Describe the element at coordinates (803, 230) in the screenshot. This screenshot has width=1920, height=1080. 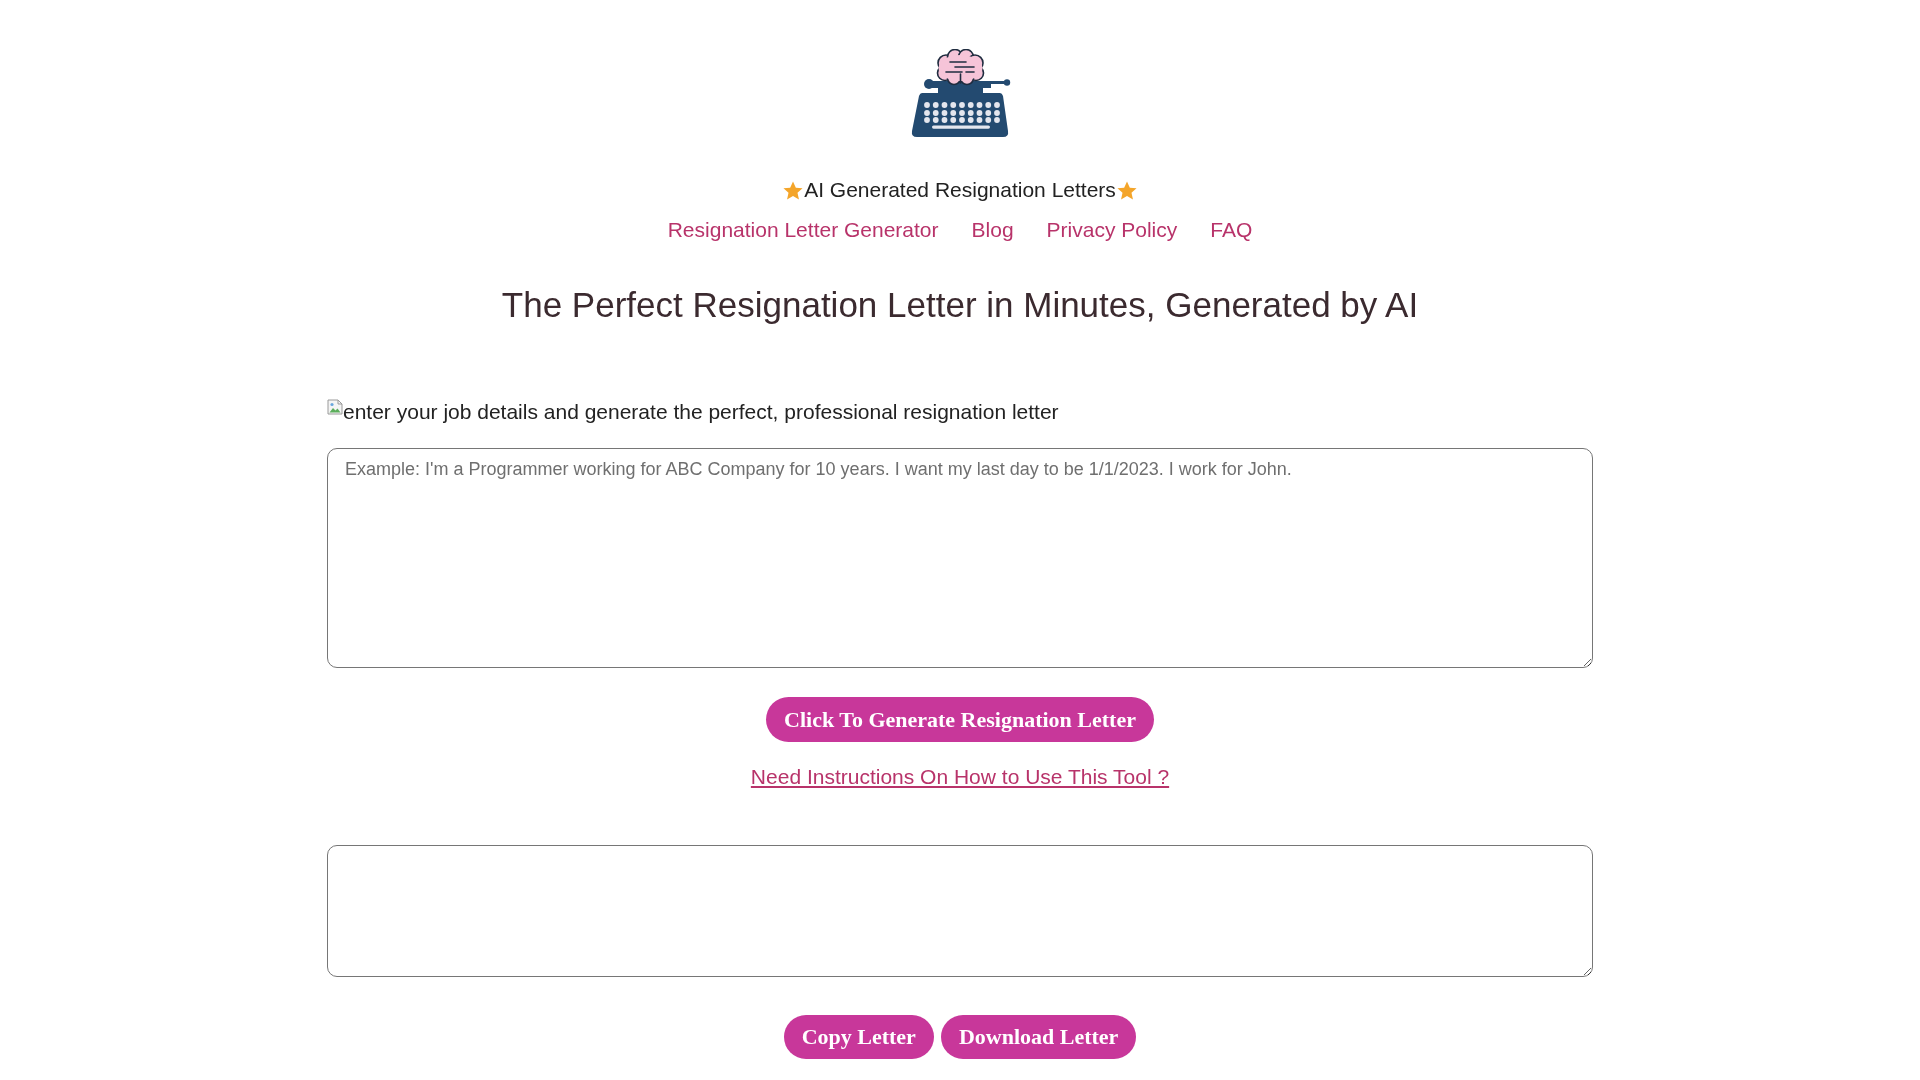
I see `nav-link: Resignation Letter Generator` at that location.